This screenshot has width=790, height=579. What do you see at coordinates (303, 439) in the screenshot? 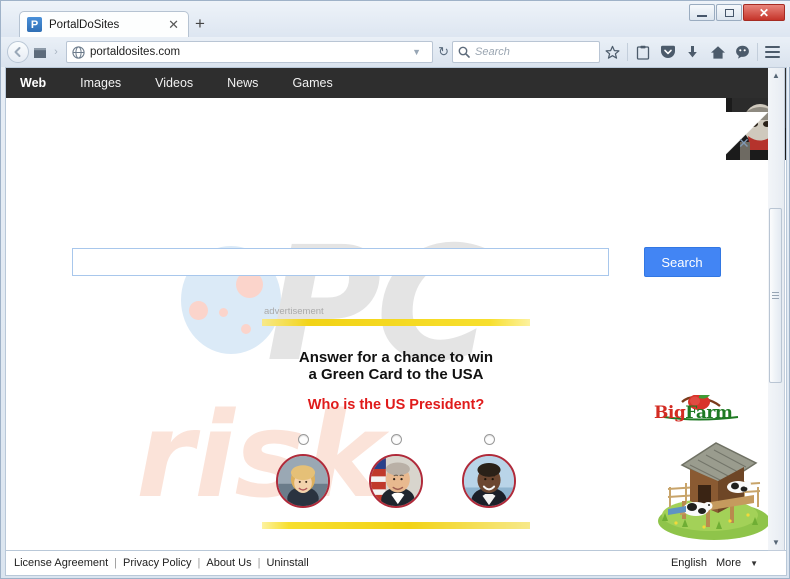
I see `radio-hillary-clinton` at bounding box center [303, 439].